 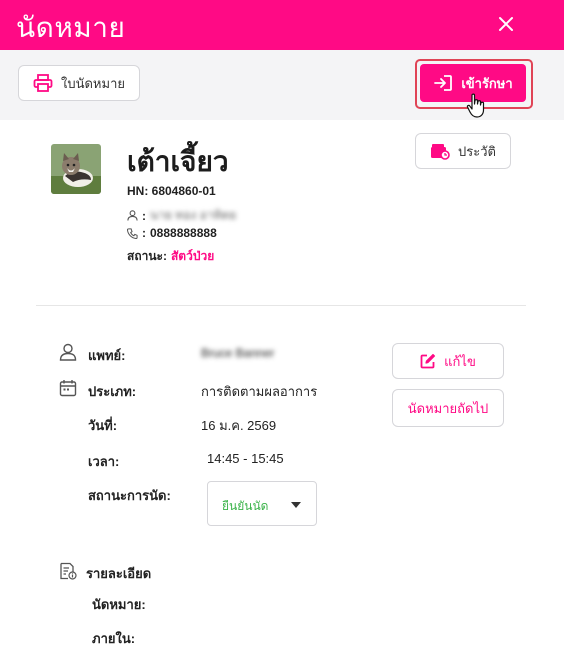 I want to click on type-label: ประเภท:, so click(x=112, y=391).